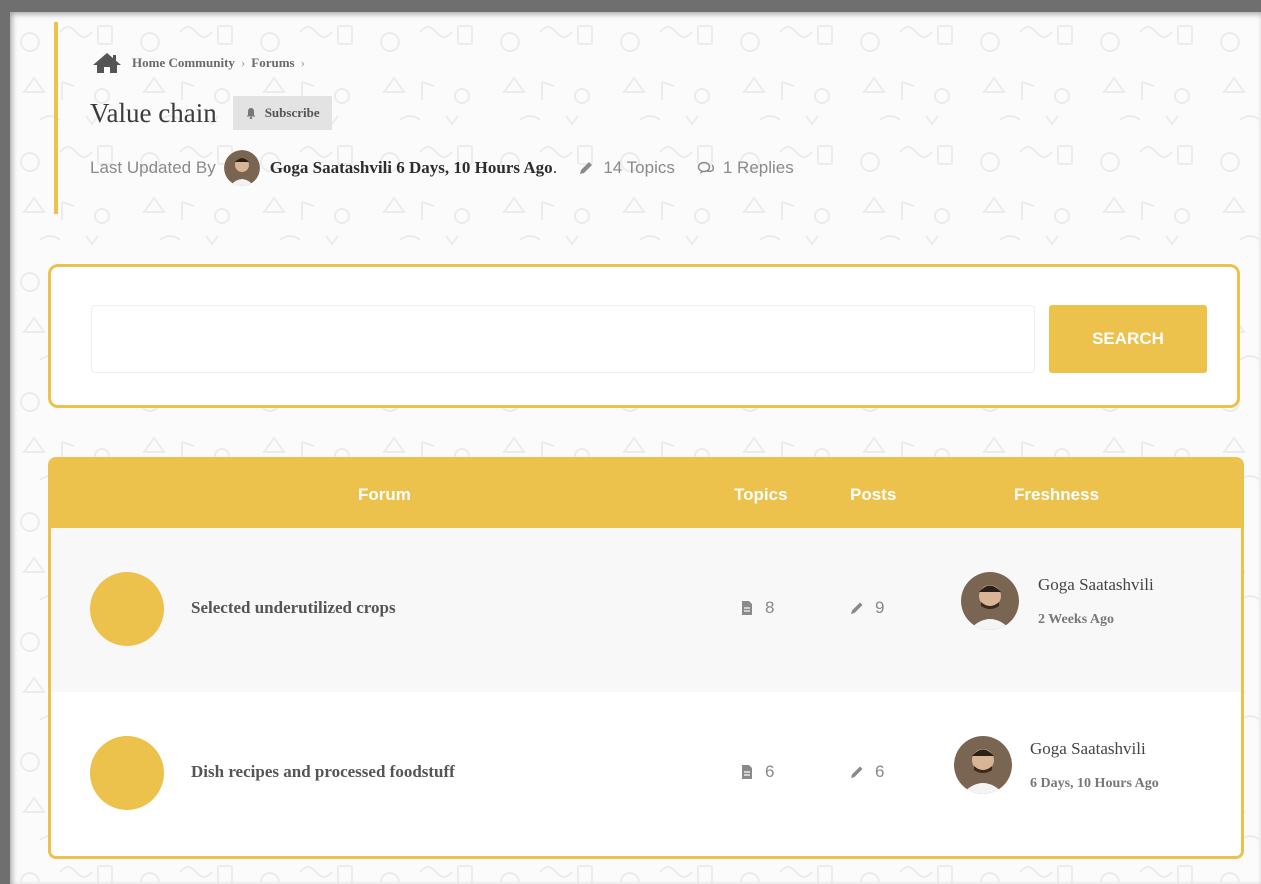 The width and height of the screenshot is (1261, 884). I want to click on title-row: Value chain Subscribe, so click(211, 113).